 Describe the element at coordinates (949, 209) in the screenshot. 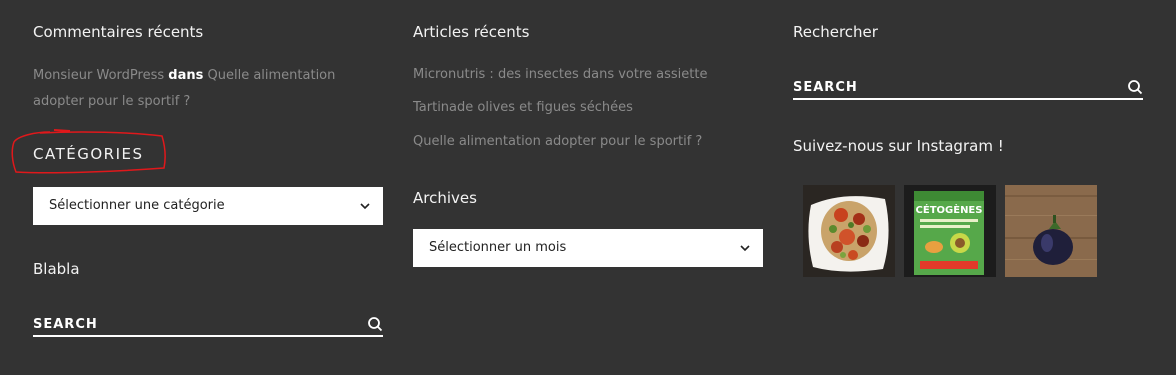

I see `book-cover-text: CÉTOGÈNES` at that location.